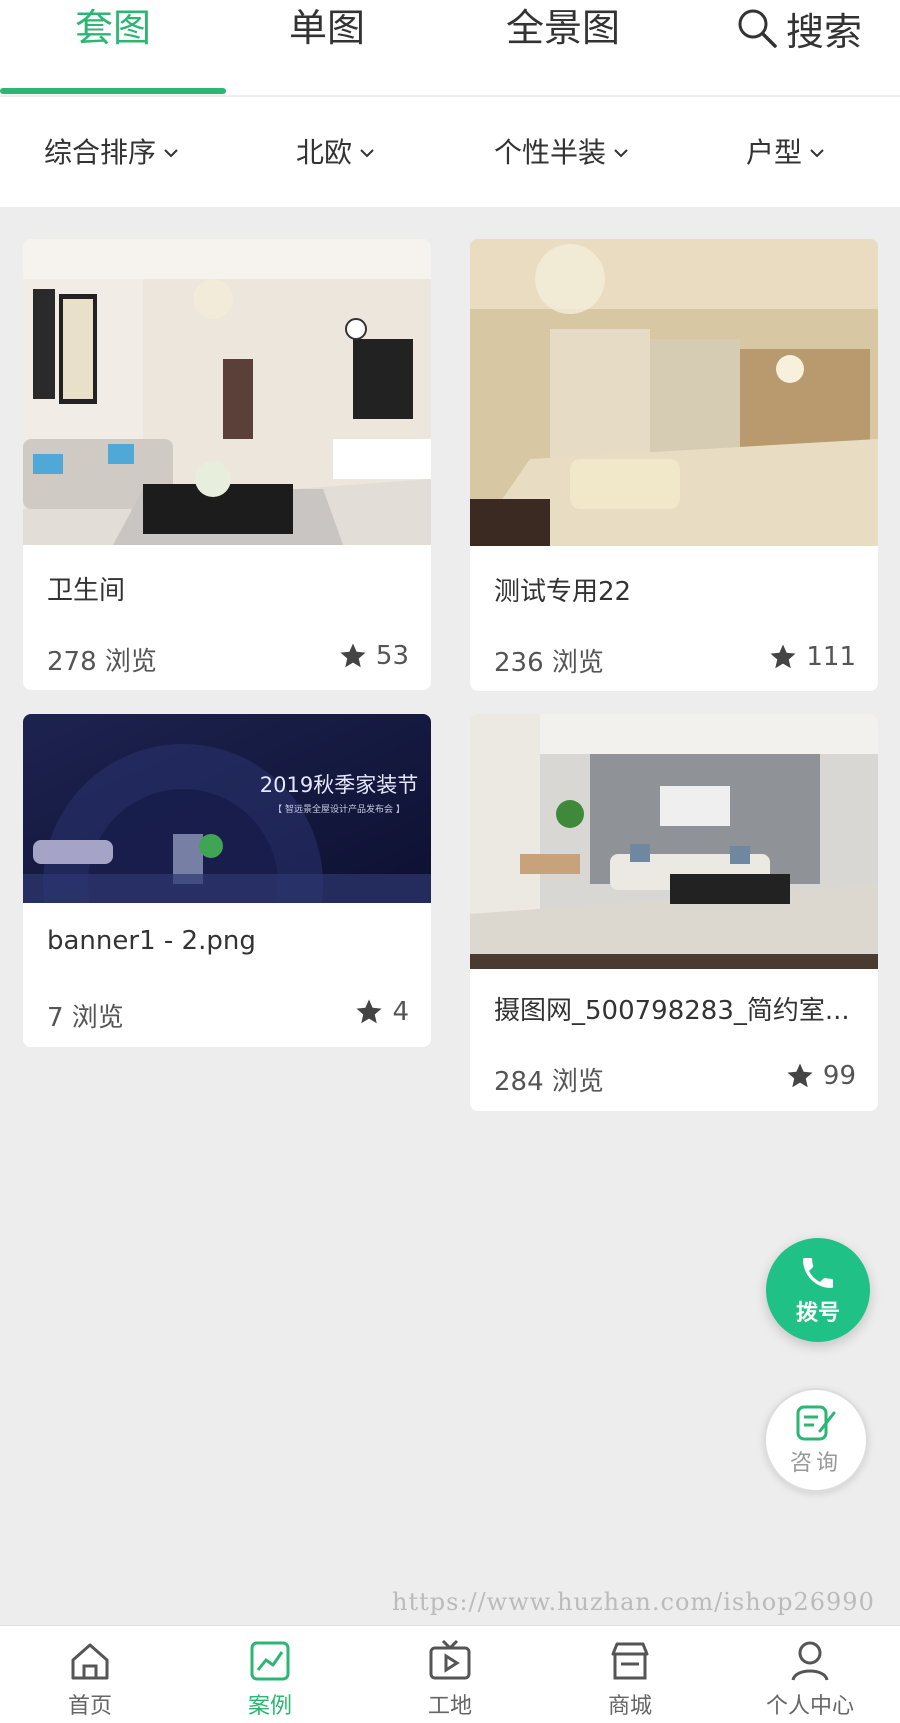 The height and width of the screenshot is (1723, 900). I want to click on favorite-count: 4, so click(381, 1012).